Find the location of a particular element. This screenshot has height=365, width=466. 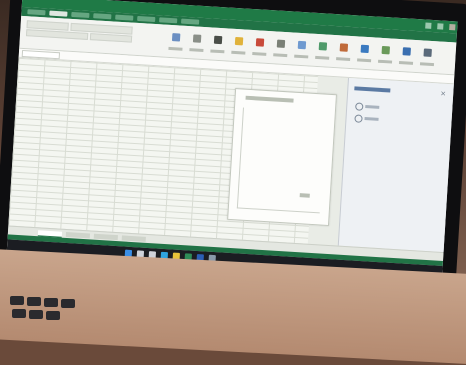

minimize-button is located at coordinates (428, 25).